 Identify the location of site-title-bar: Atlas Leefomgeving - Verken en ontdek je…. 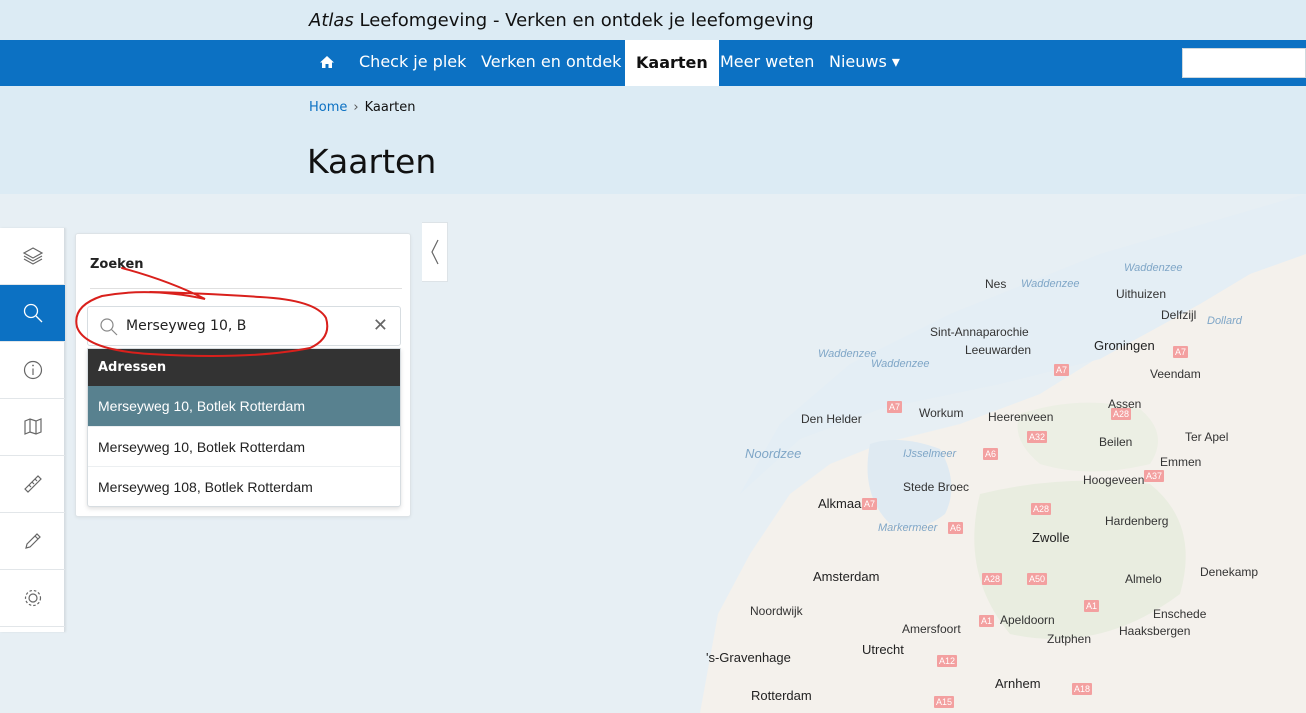
(653, 20).